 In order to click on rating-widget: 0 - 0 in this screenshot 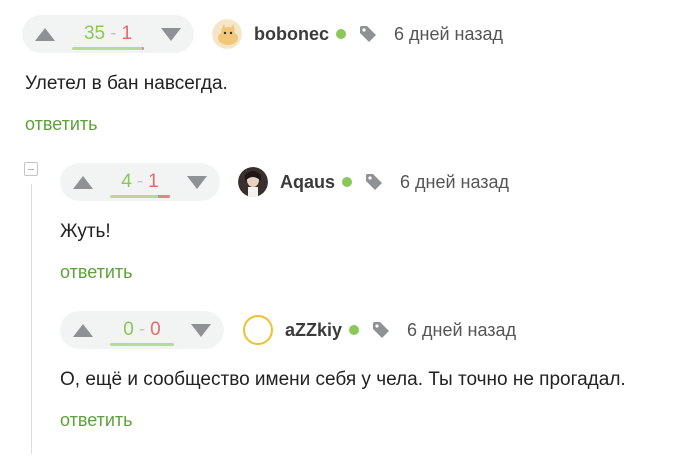, I will do `click(142, 330)`.